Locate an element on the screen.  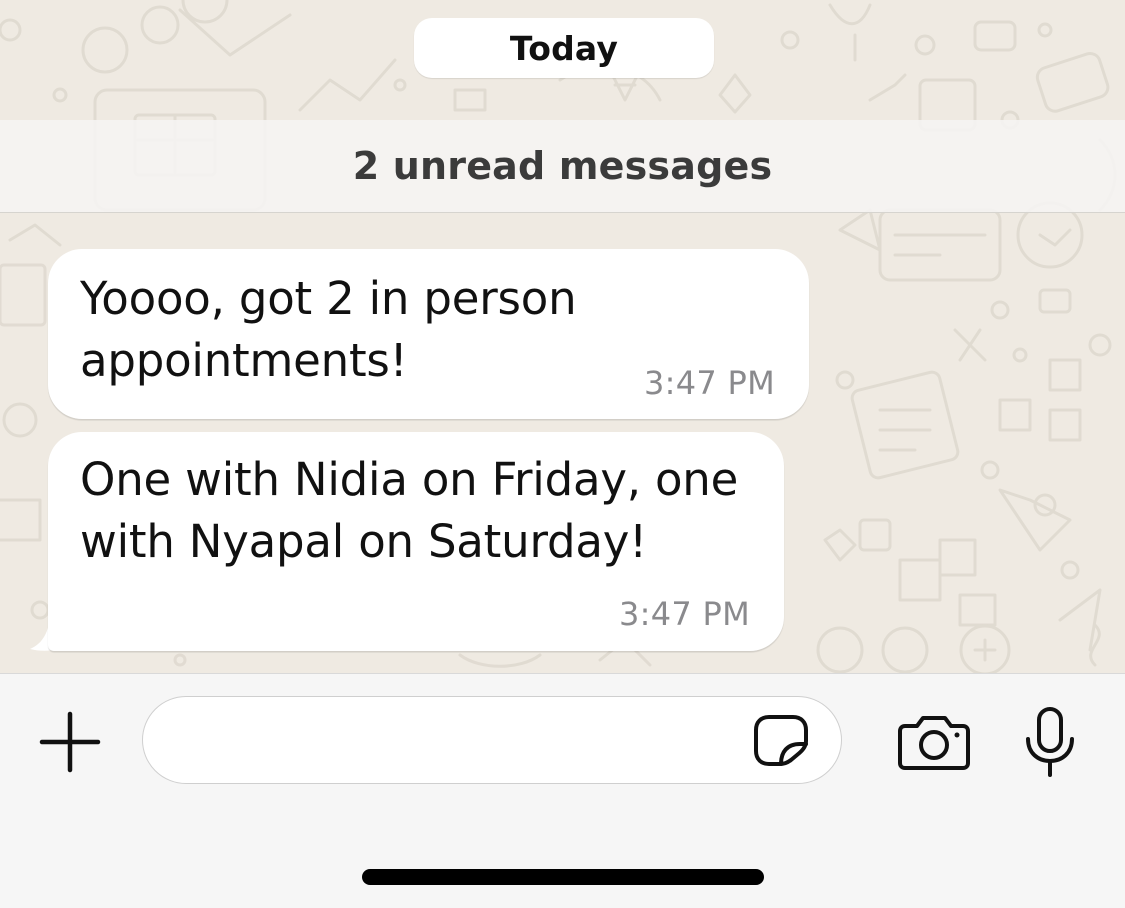
attach-button is located at coordinates (70, 742).